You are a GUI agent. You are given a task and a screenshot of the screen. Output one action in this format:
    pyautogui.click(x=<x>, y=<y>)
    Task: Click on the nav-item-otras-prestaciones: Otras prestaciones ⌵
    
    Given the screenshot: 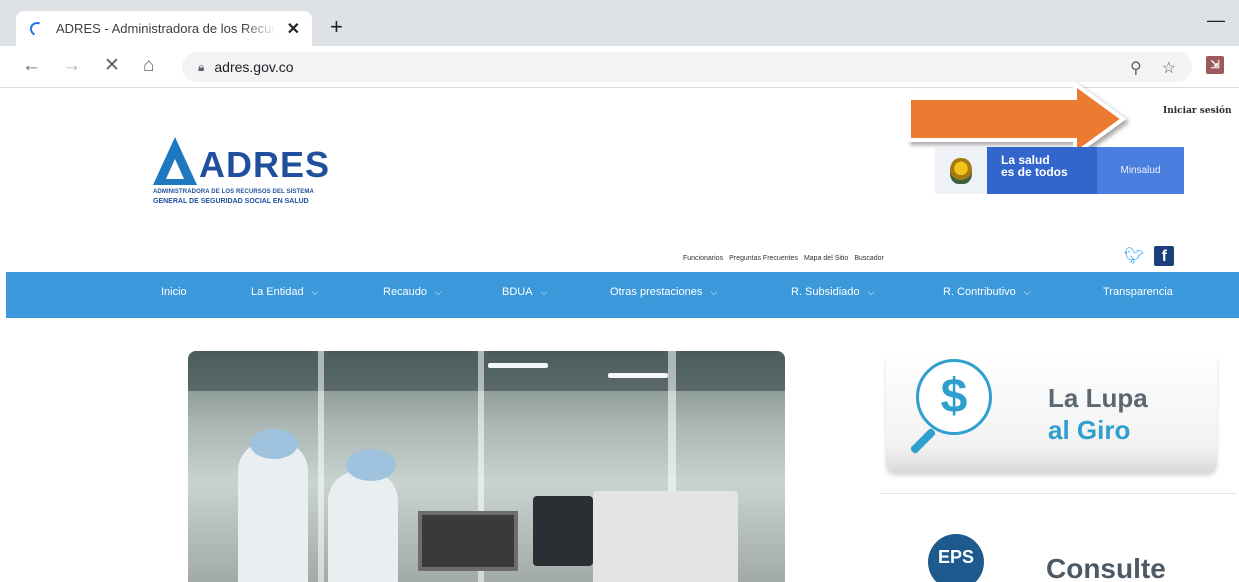 What is the action you would take?
    pyautogui.click(x=663, y=292)
    